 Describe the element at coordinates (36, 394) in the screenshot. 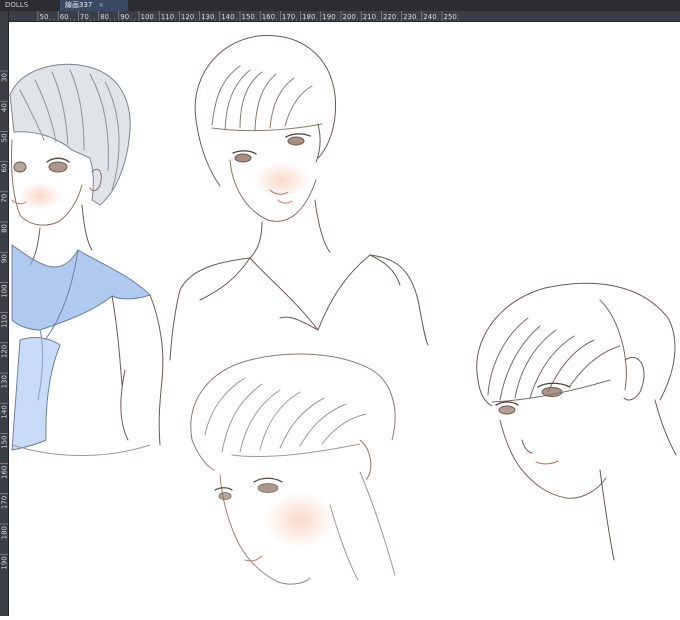

I see `scarf` at that location.